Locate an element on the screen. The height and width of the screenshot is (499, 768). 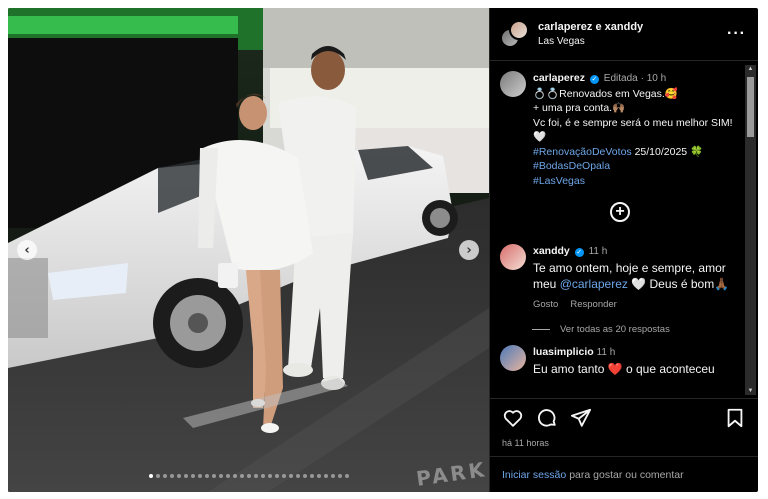
reply-button: Responder is located at coordinates (593, 305).